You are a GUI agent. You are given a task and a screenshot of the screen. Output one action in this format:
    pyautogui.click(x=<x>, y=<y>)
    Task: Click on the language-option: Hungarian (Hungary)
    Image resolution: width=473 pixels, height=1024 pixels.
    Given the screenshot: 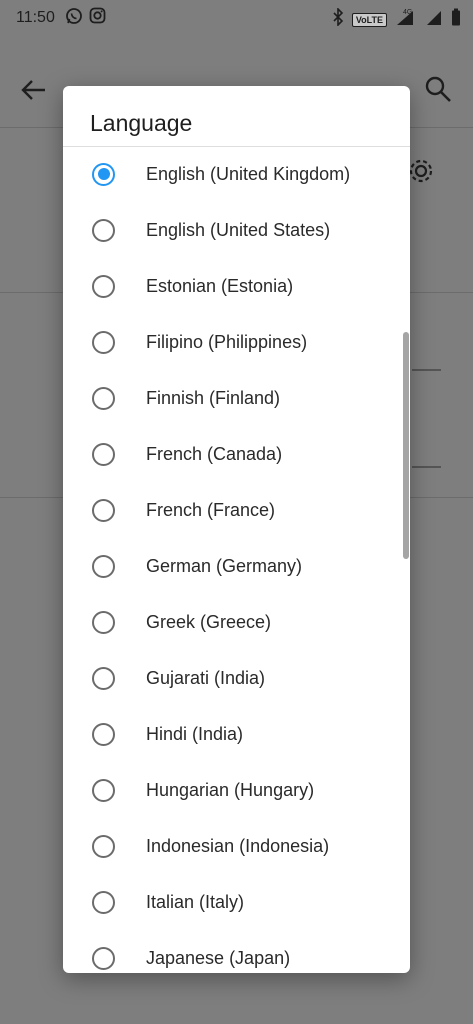 What is the action you would take?
    pyautogui.click(x=236, y=790)
    